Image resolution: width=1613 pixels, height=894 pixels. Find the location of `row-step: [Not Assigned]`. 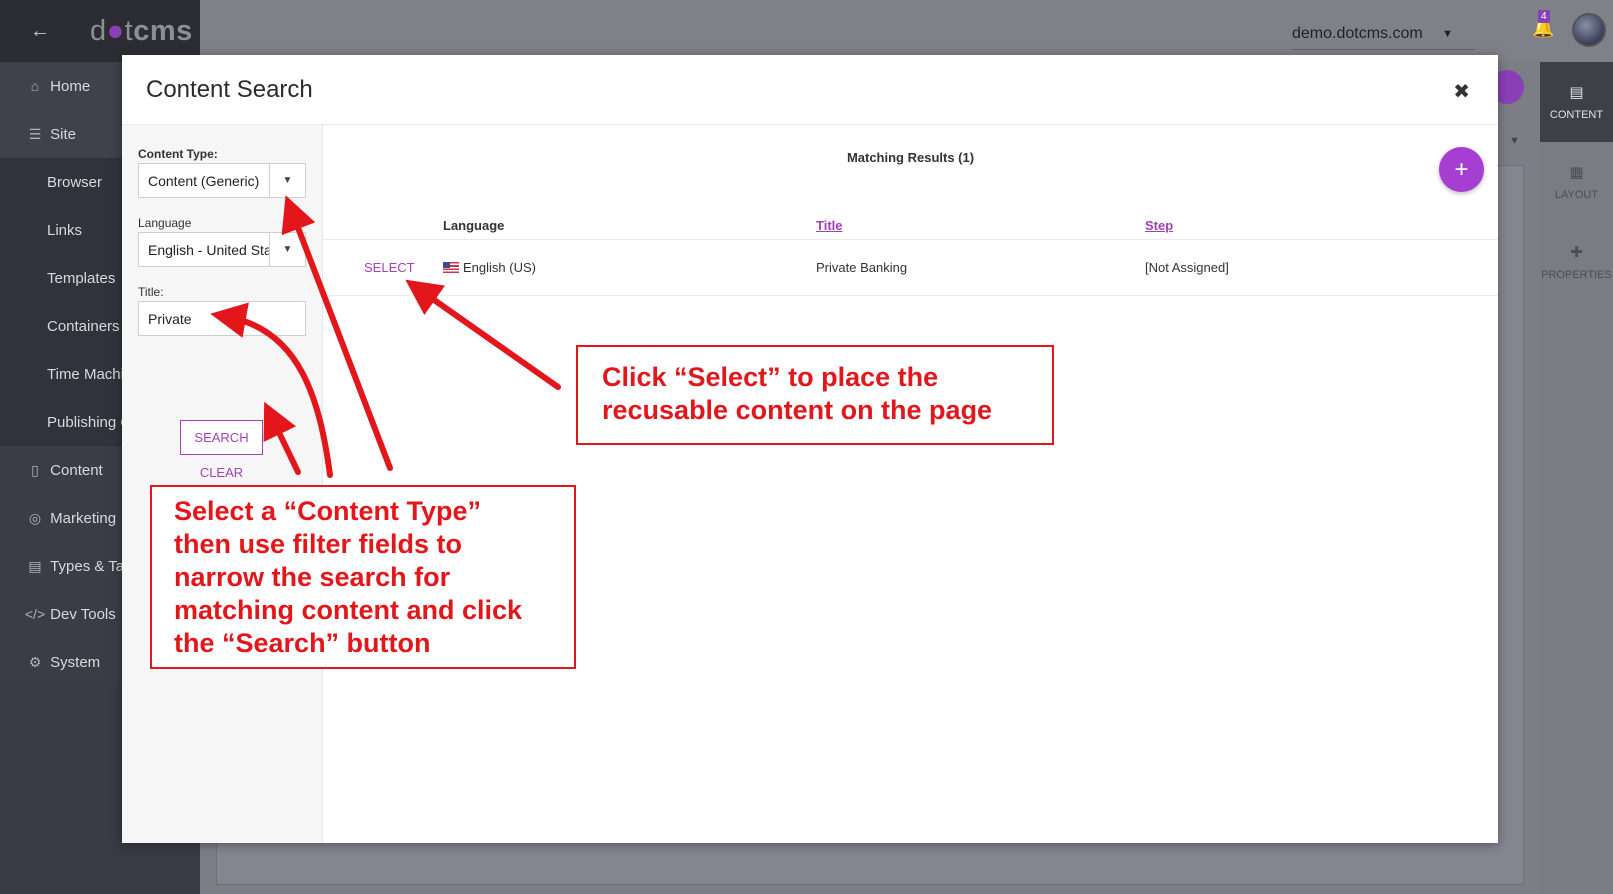

row-step: [Not Assigned] is located at coordinates (1187, 267).